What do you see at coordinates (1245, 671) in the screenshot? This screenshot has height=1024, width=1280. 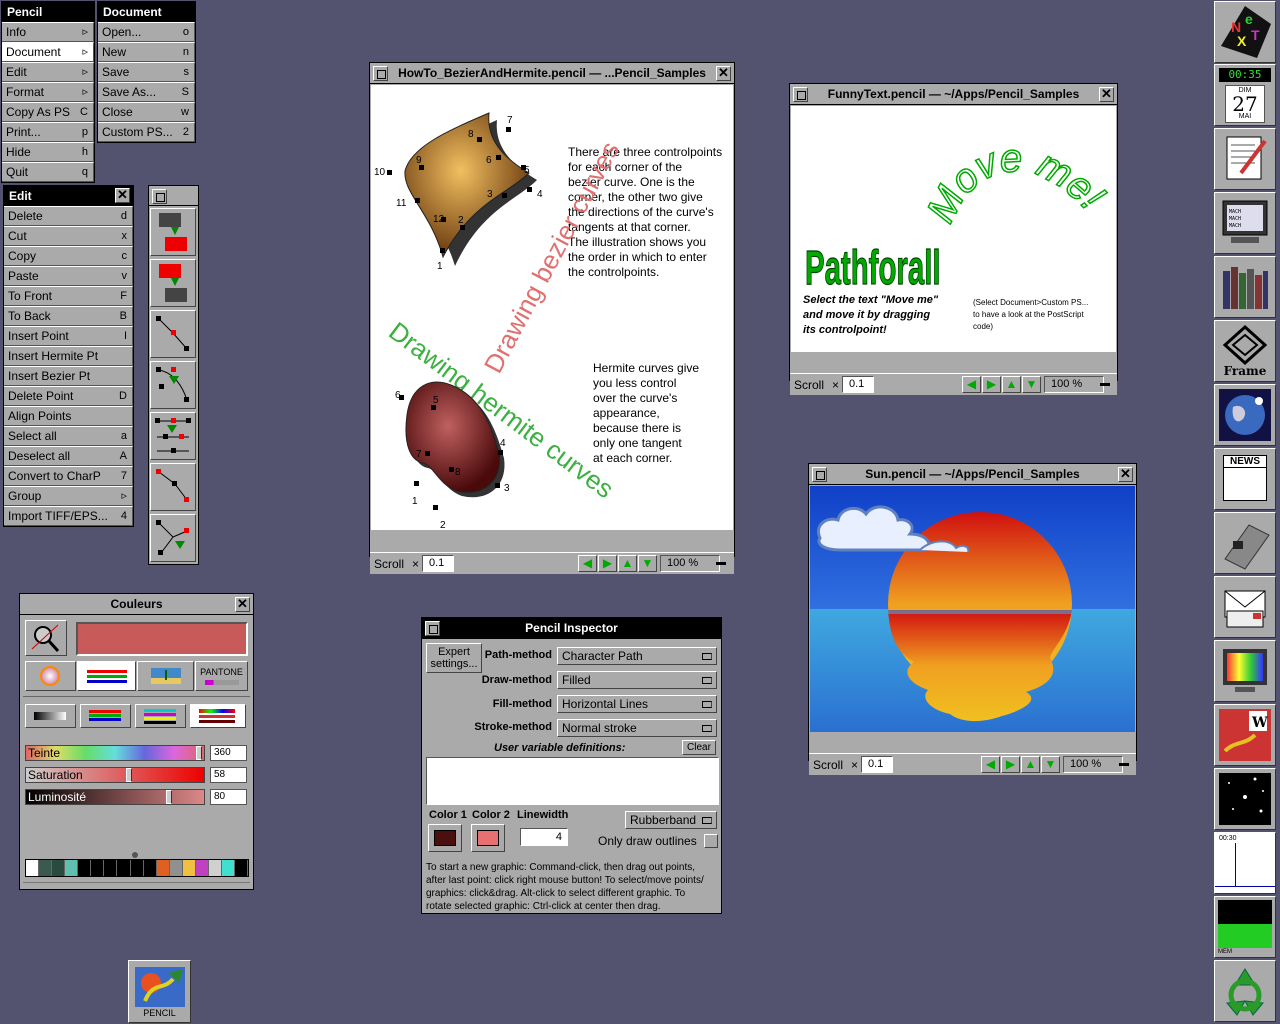 I see `display-app-icon` at bounding box center [1245, 671].